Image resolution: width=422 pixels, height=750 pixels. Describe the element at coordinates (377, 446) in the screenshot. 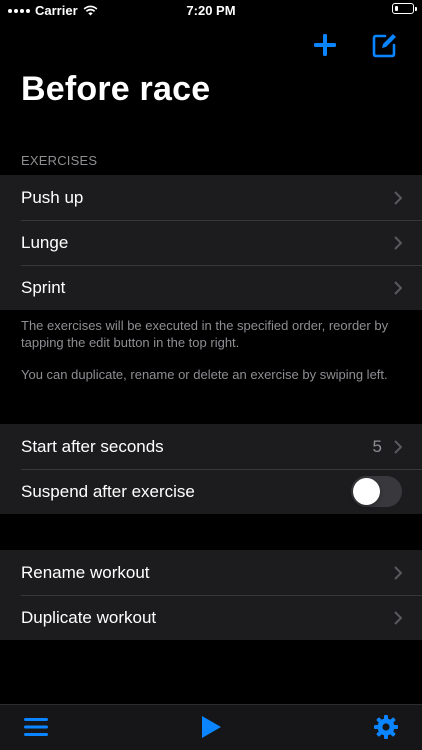

I see `start-after-value: 5` at that location.